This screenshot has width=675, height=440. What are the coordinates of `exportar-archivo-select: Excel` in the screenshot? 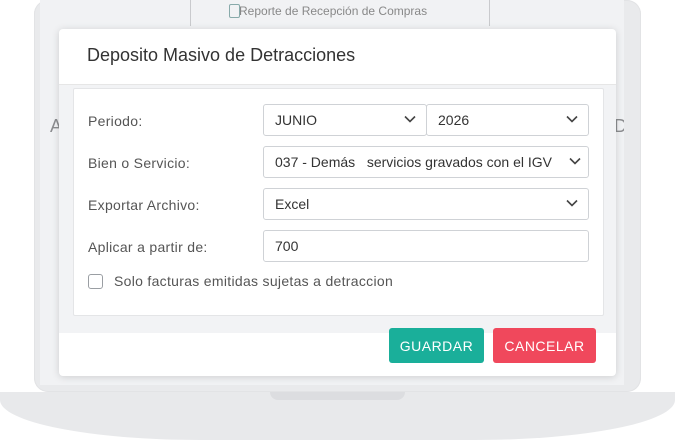 It's located at (426, 204).